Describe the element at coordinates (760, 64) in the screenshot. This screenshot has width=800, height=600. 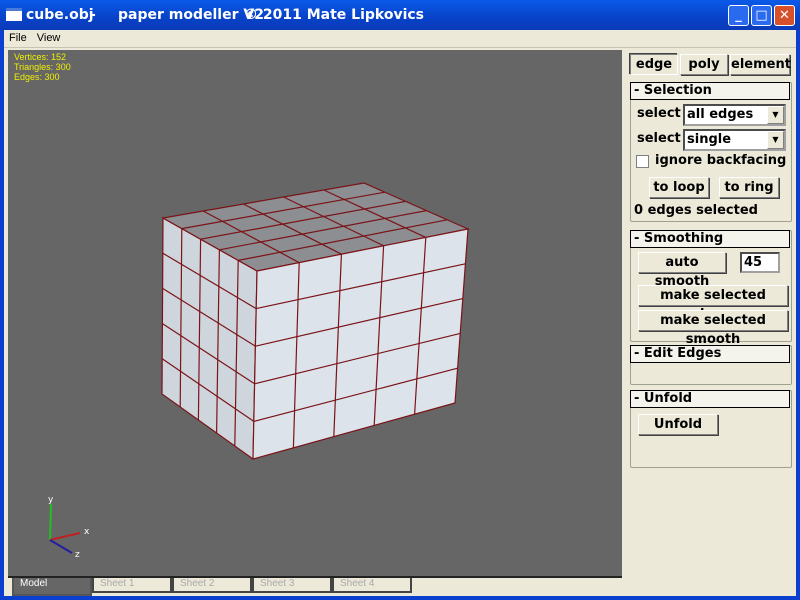
I see `mode-element-button: element` at that location.